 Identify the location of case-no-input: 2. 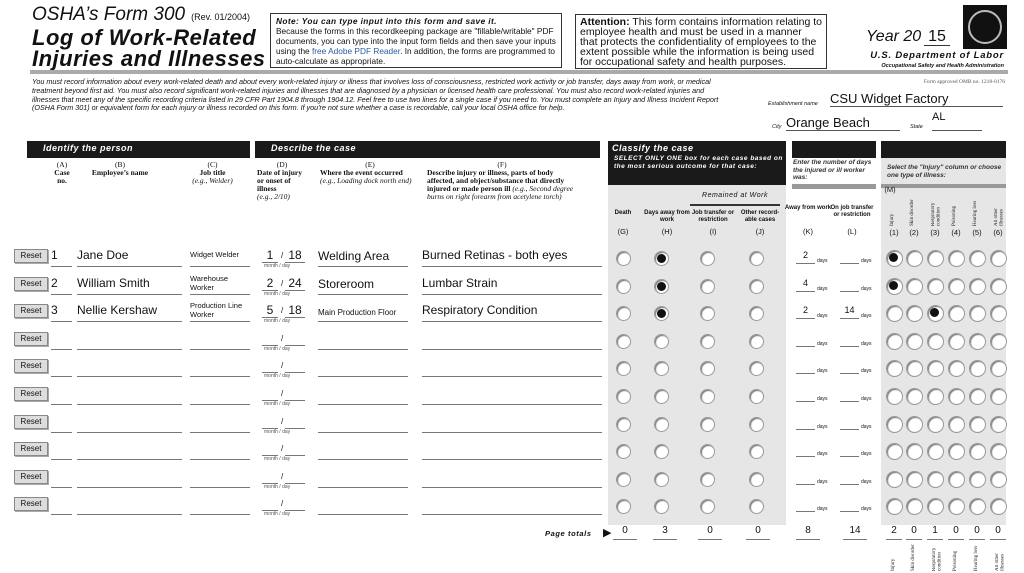
(61, 285).